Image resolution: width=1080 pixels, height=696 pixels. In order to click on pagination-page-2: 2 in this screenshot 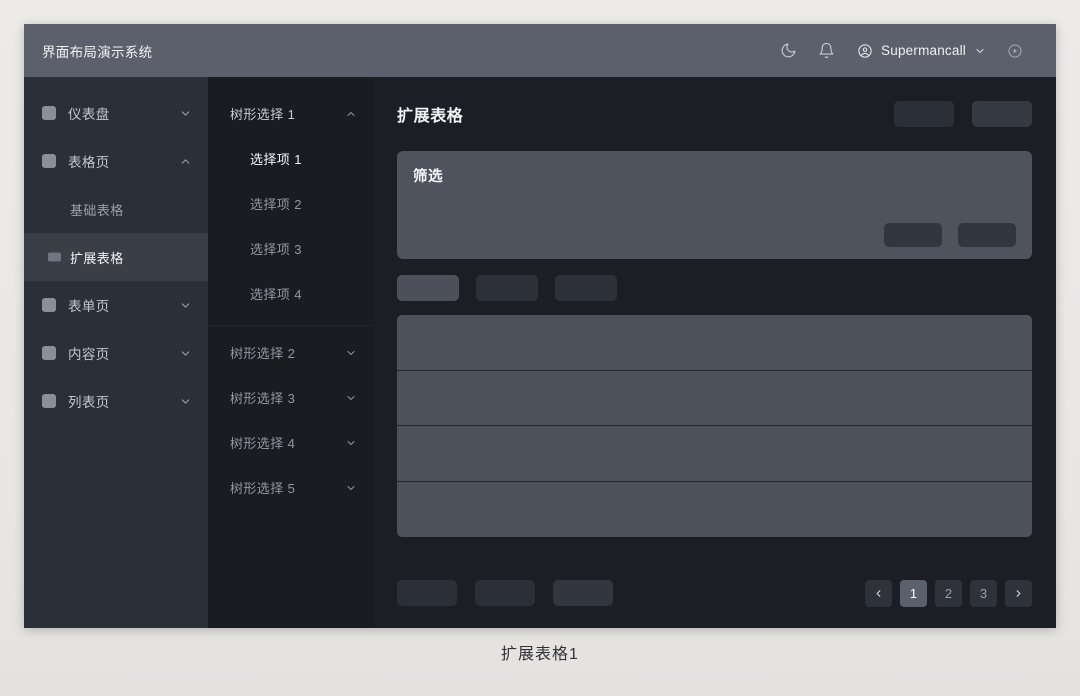, I will do `click(948, 593)`.